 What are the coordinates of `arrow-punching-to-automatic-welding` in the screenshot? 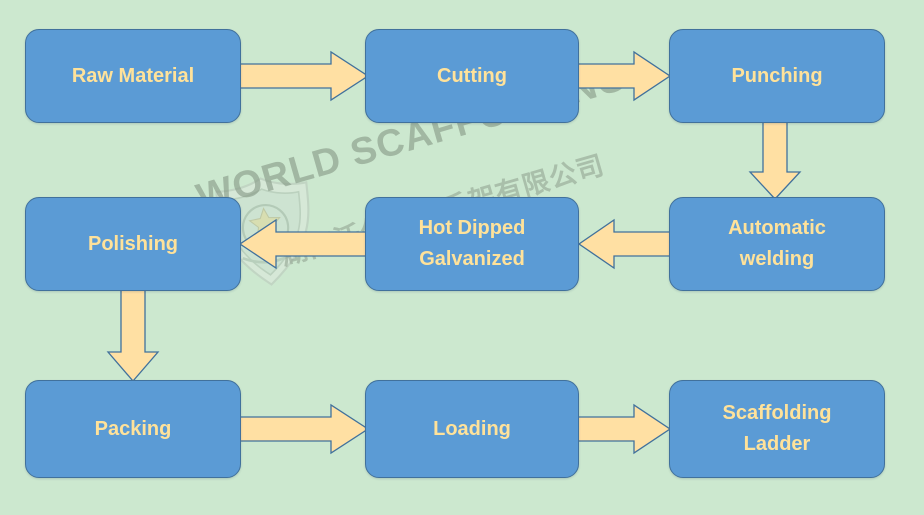 It's located at (775, 159).